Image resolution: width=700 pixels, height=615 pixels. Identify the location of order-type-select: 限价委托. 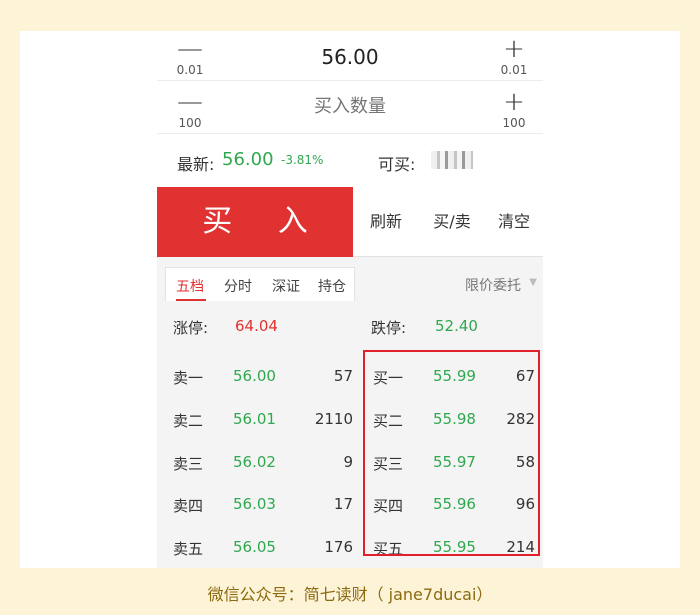
(493, 285).